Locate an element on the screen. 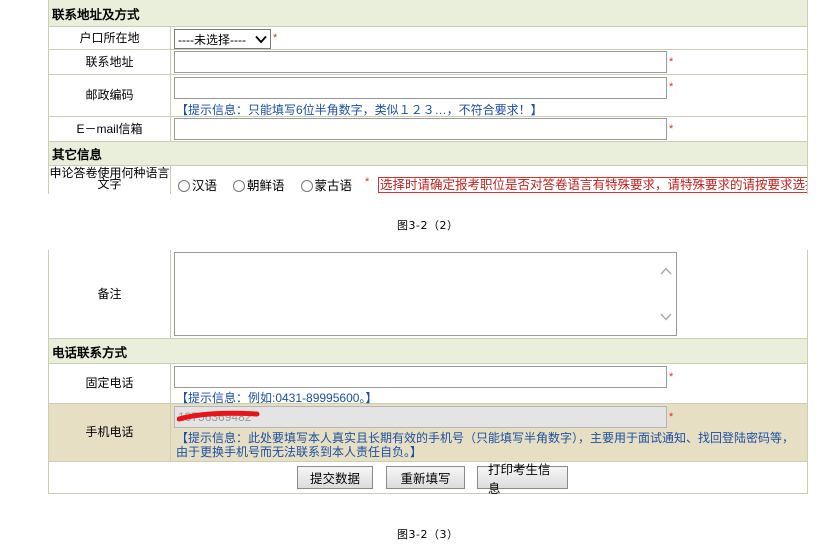  address-row: 联系地址 * is located at coordinates (428, 62).